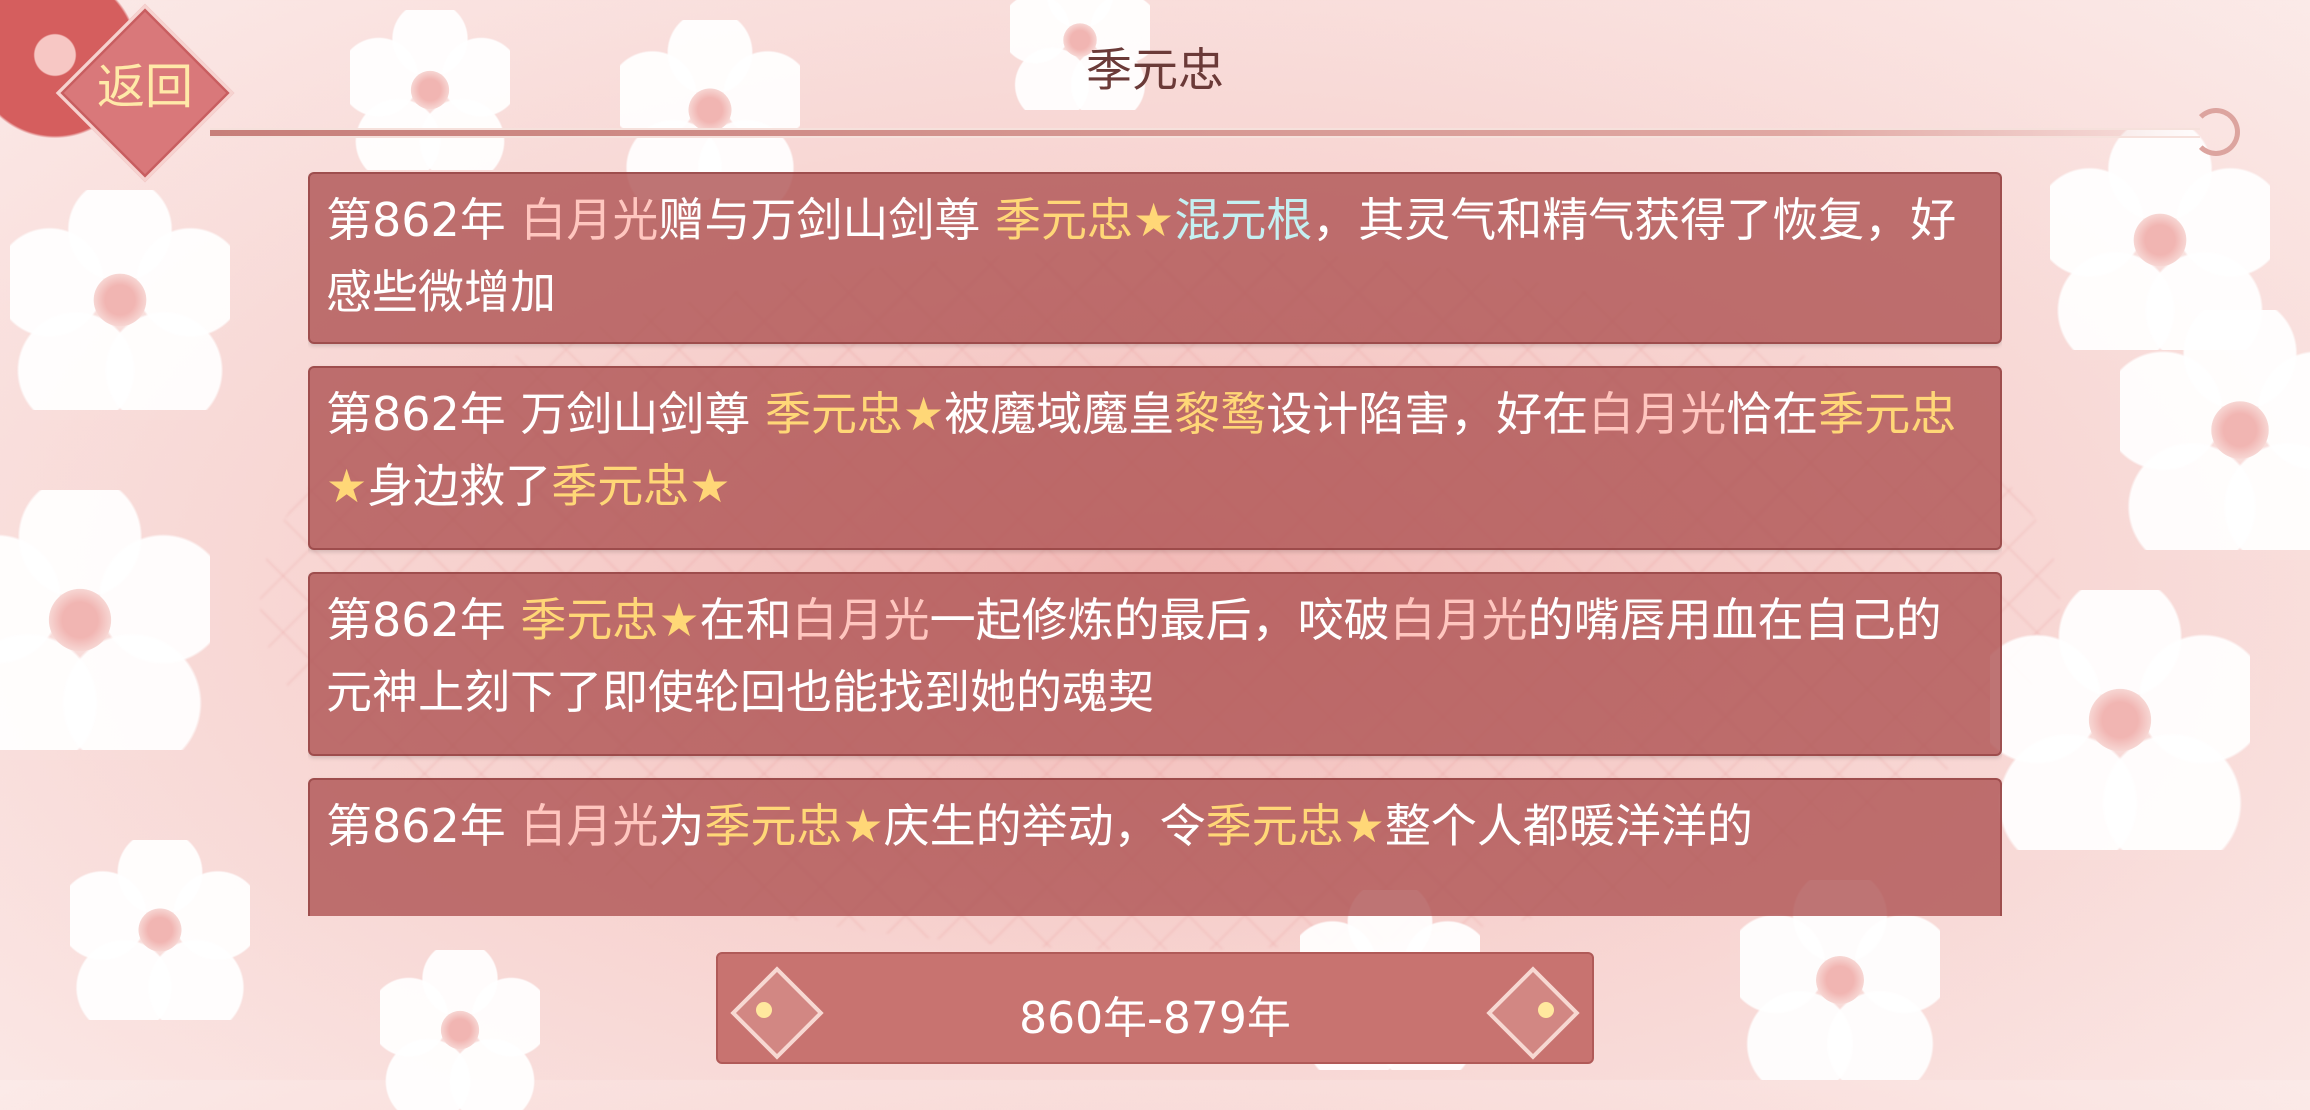 Image resolution: width=2310 pixels, height=1110 pixels. Describe the element at coordinates (1220, 414) in the screenshot. I see `entry-text-segment: 黎鹜` at that location.